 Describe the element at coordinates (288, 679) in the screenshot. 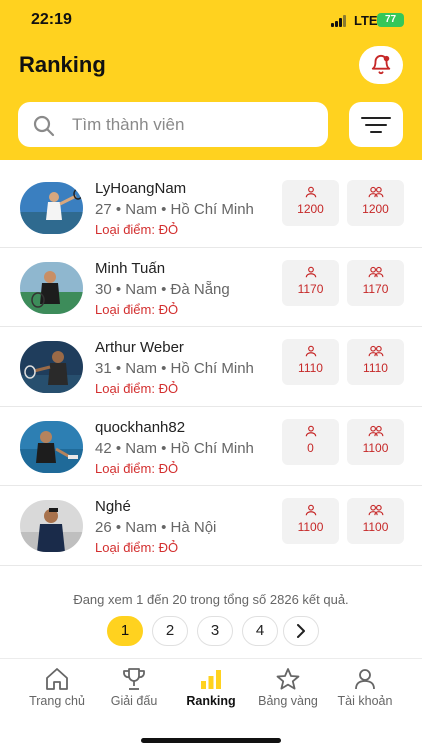

I see `star-icon` at that location.